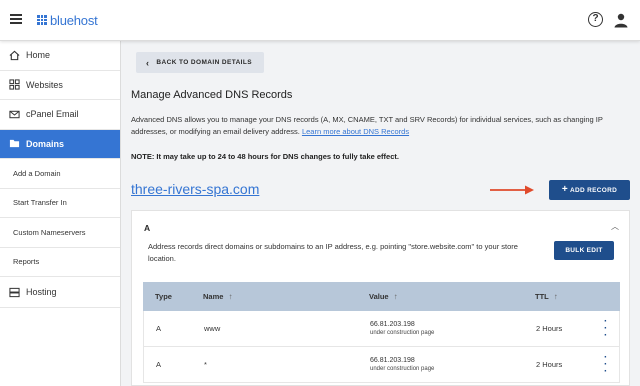 The height and width of the screenshot is (386, 640). I want to click on sidebar-item-label: cPanel Email, so click(52, 114).